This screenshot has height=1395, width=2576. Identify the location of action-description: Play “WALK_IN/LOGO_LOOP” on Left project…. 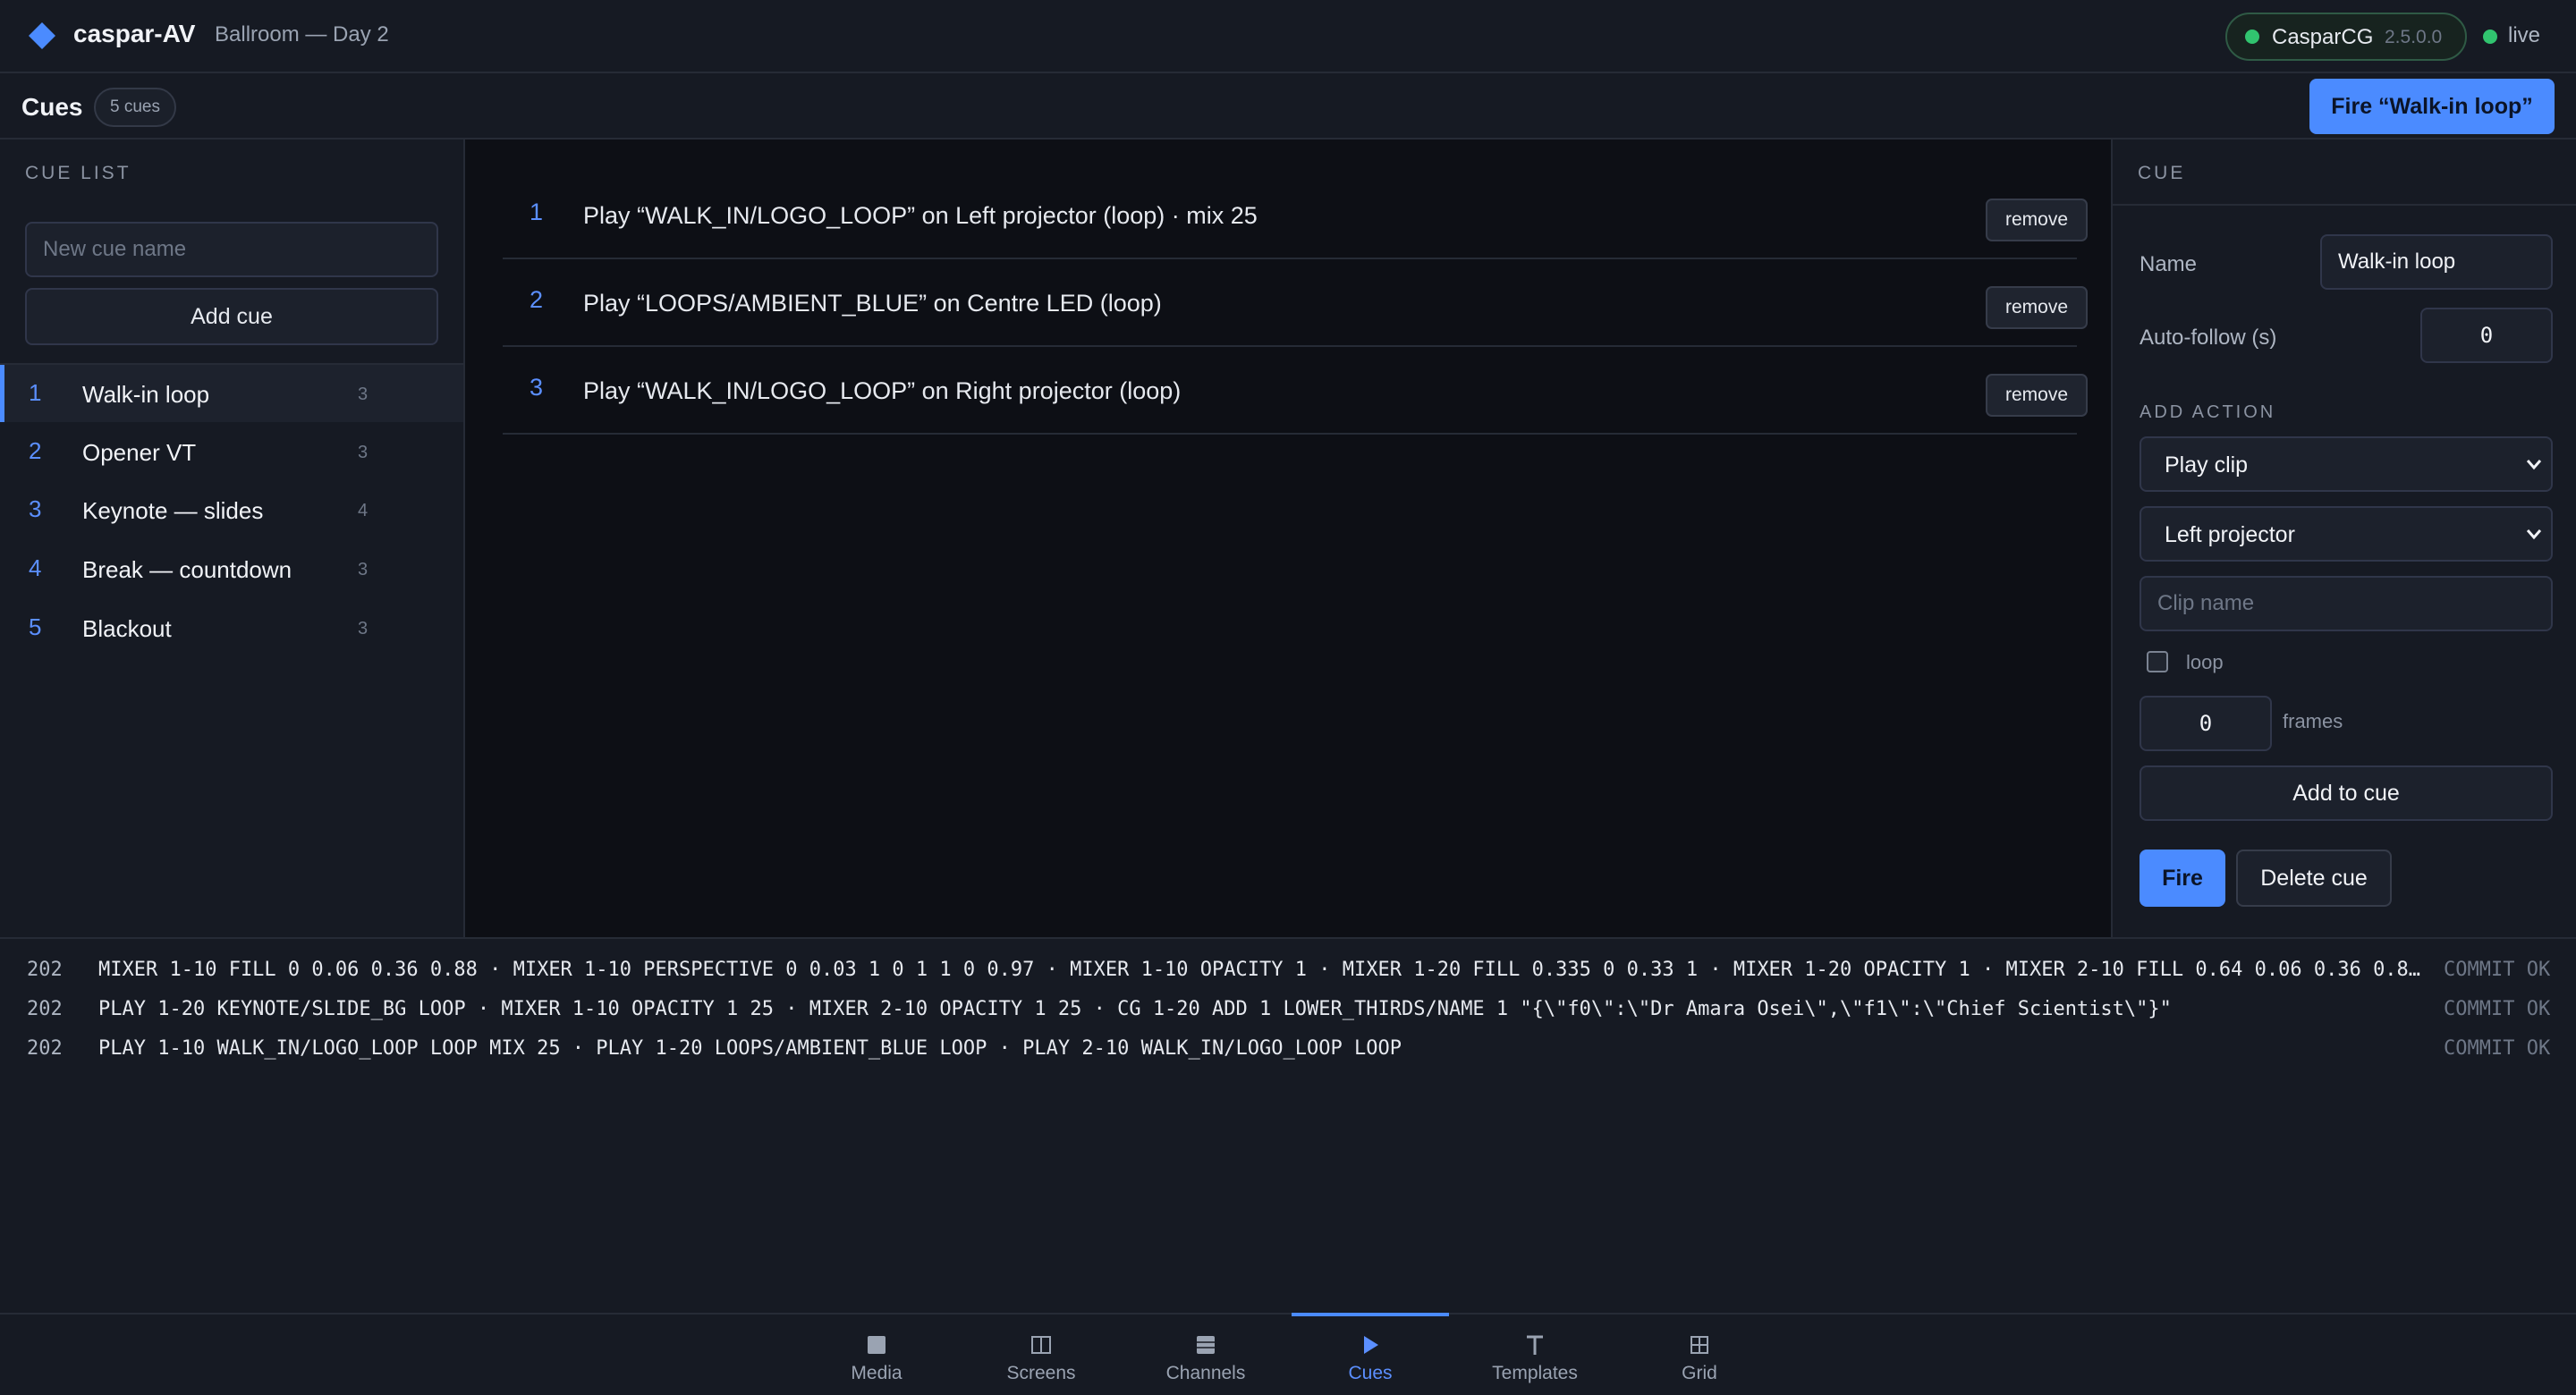
(920, 215).